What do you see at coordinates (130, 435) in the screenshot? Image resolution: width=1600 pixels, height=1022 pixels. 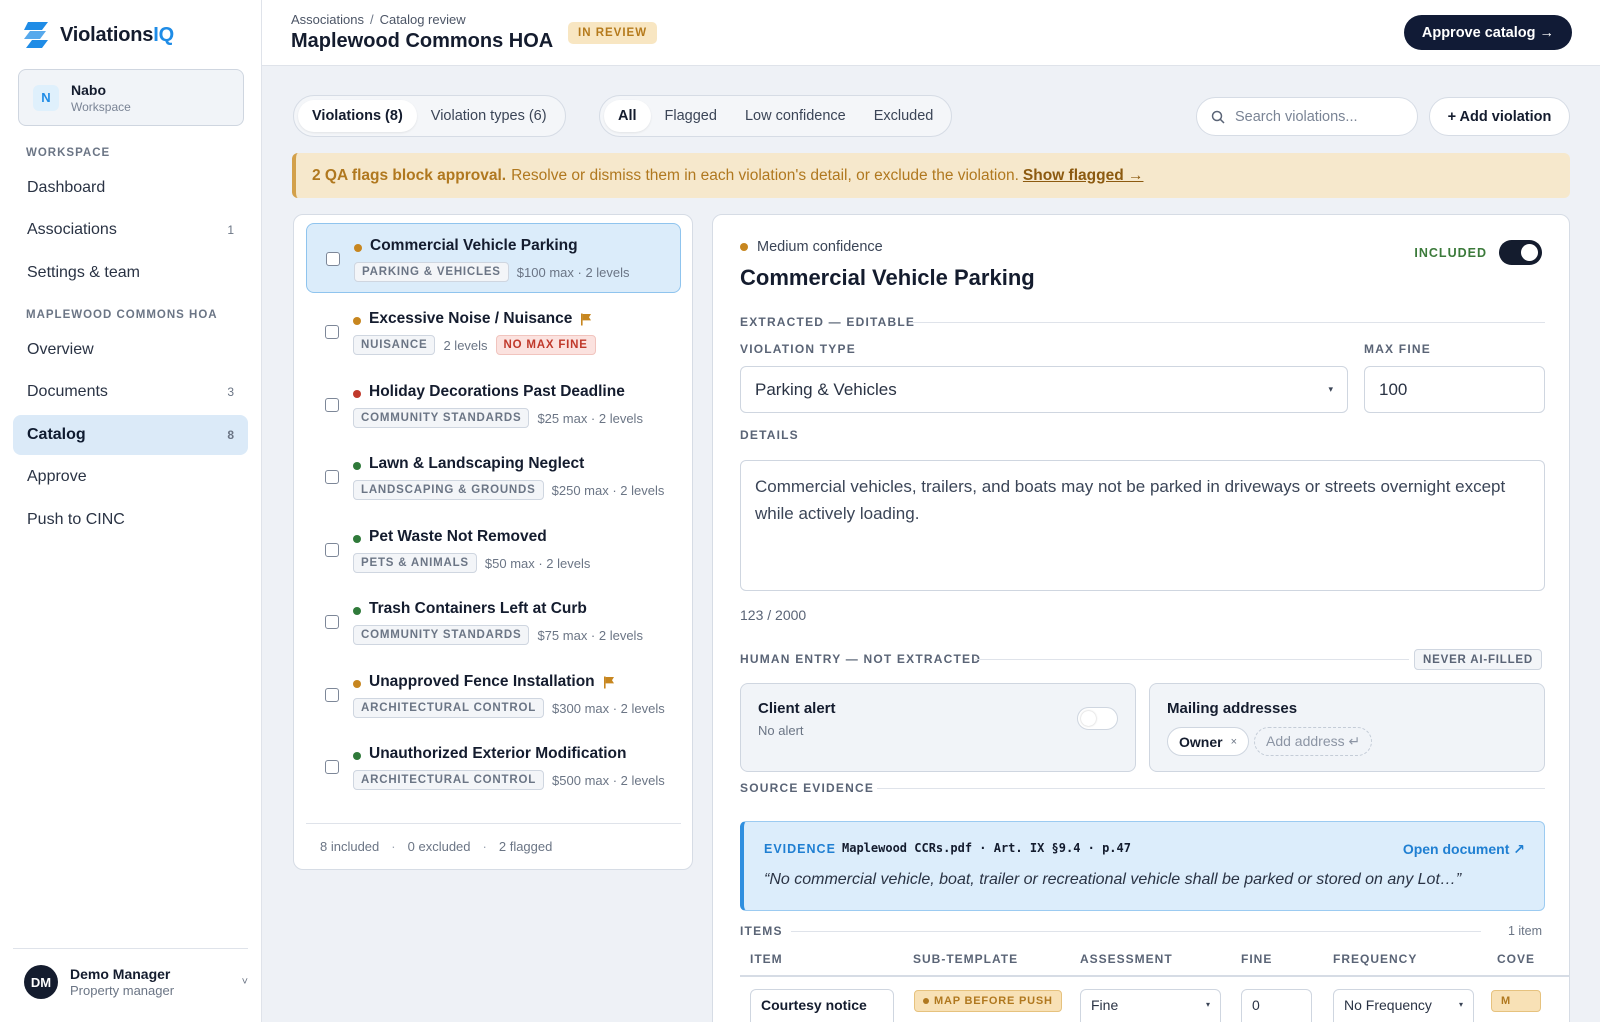 I see `nav-item-catalog: Catalog 8` at bounding box center [130, 435].